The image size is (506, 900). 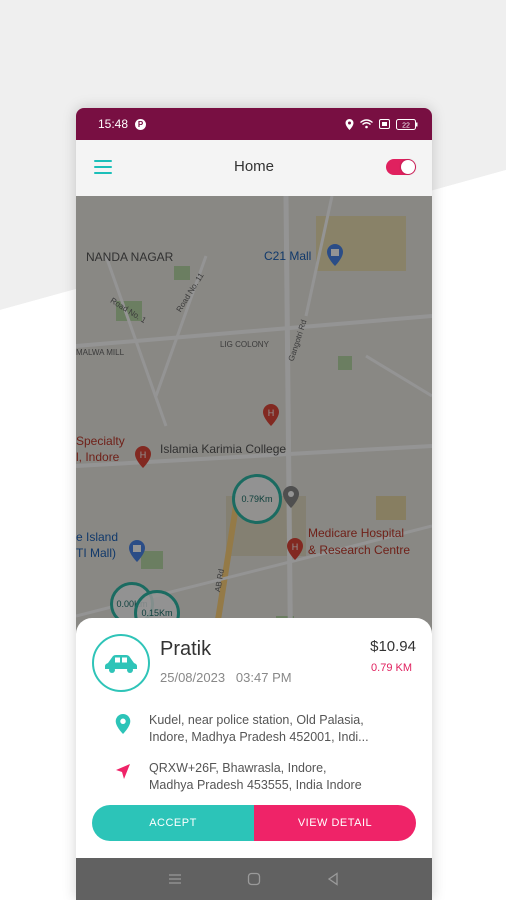 What do you see at coordinates (238, 768) in the screenshot?
I see `drop-address-line1: QRXW+26F, Bhawrasla, Indore,` at bounding box center [238, 768].